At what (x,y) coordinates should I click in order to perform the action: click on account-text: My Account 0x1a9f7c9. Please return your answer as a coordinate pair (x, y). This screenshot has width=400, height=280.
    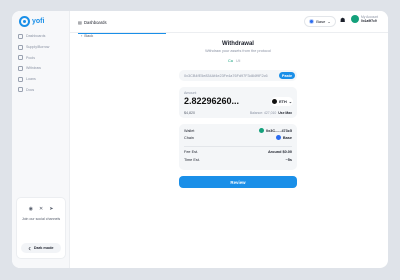
    Looking at the image, I should click on (369, 19).